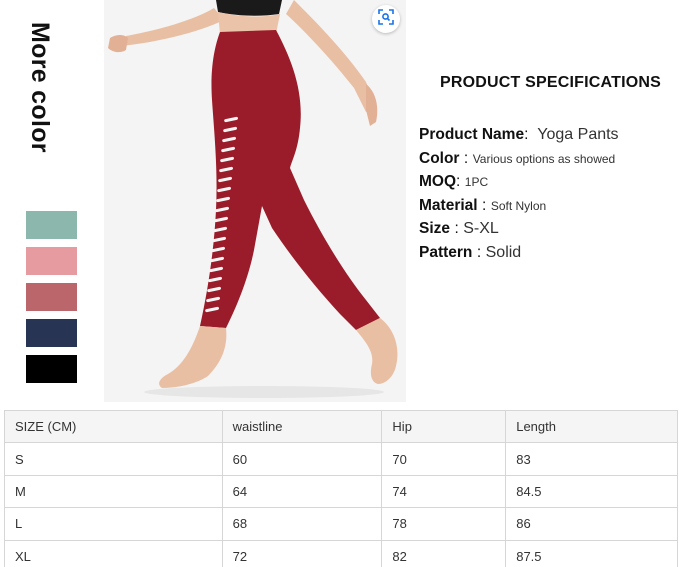 This screenshot has height=567, width=679. I want to click on spec-value: Solid, so click(503, 252).